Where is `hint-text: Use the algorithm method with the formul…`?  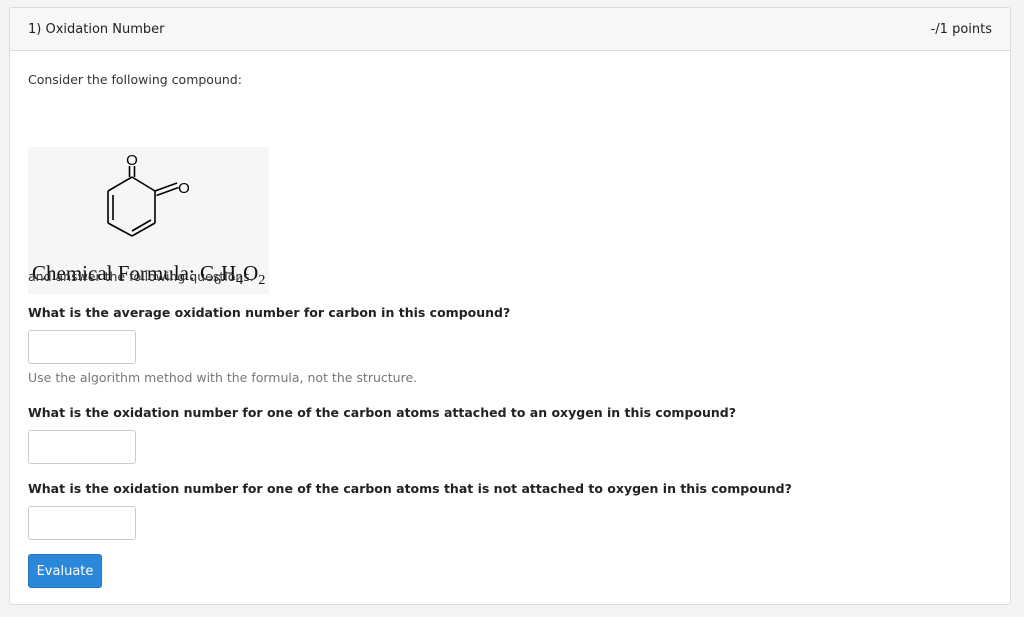
hint-text: Use the algorithm method with the formul… is located at coordinates (223, 377).